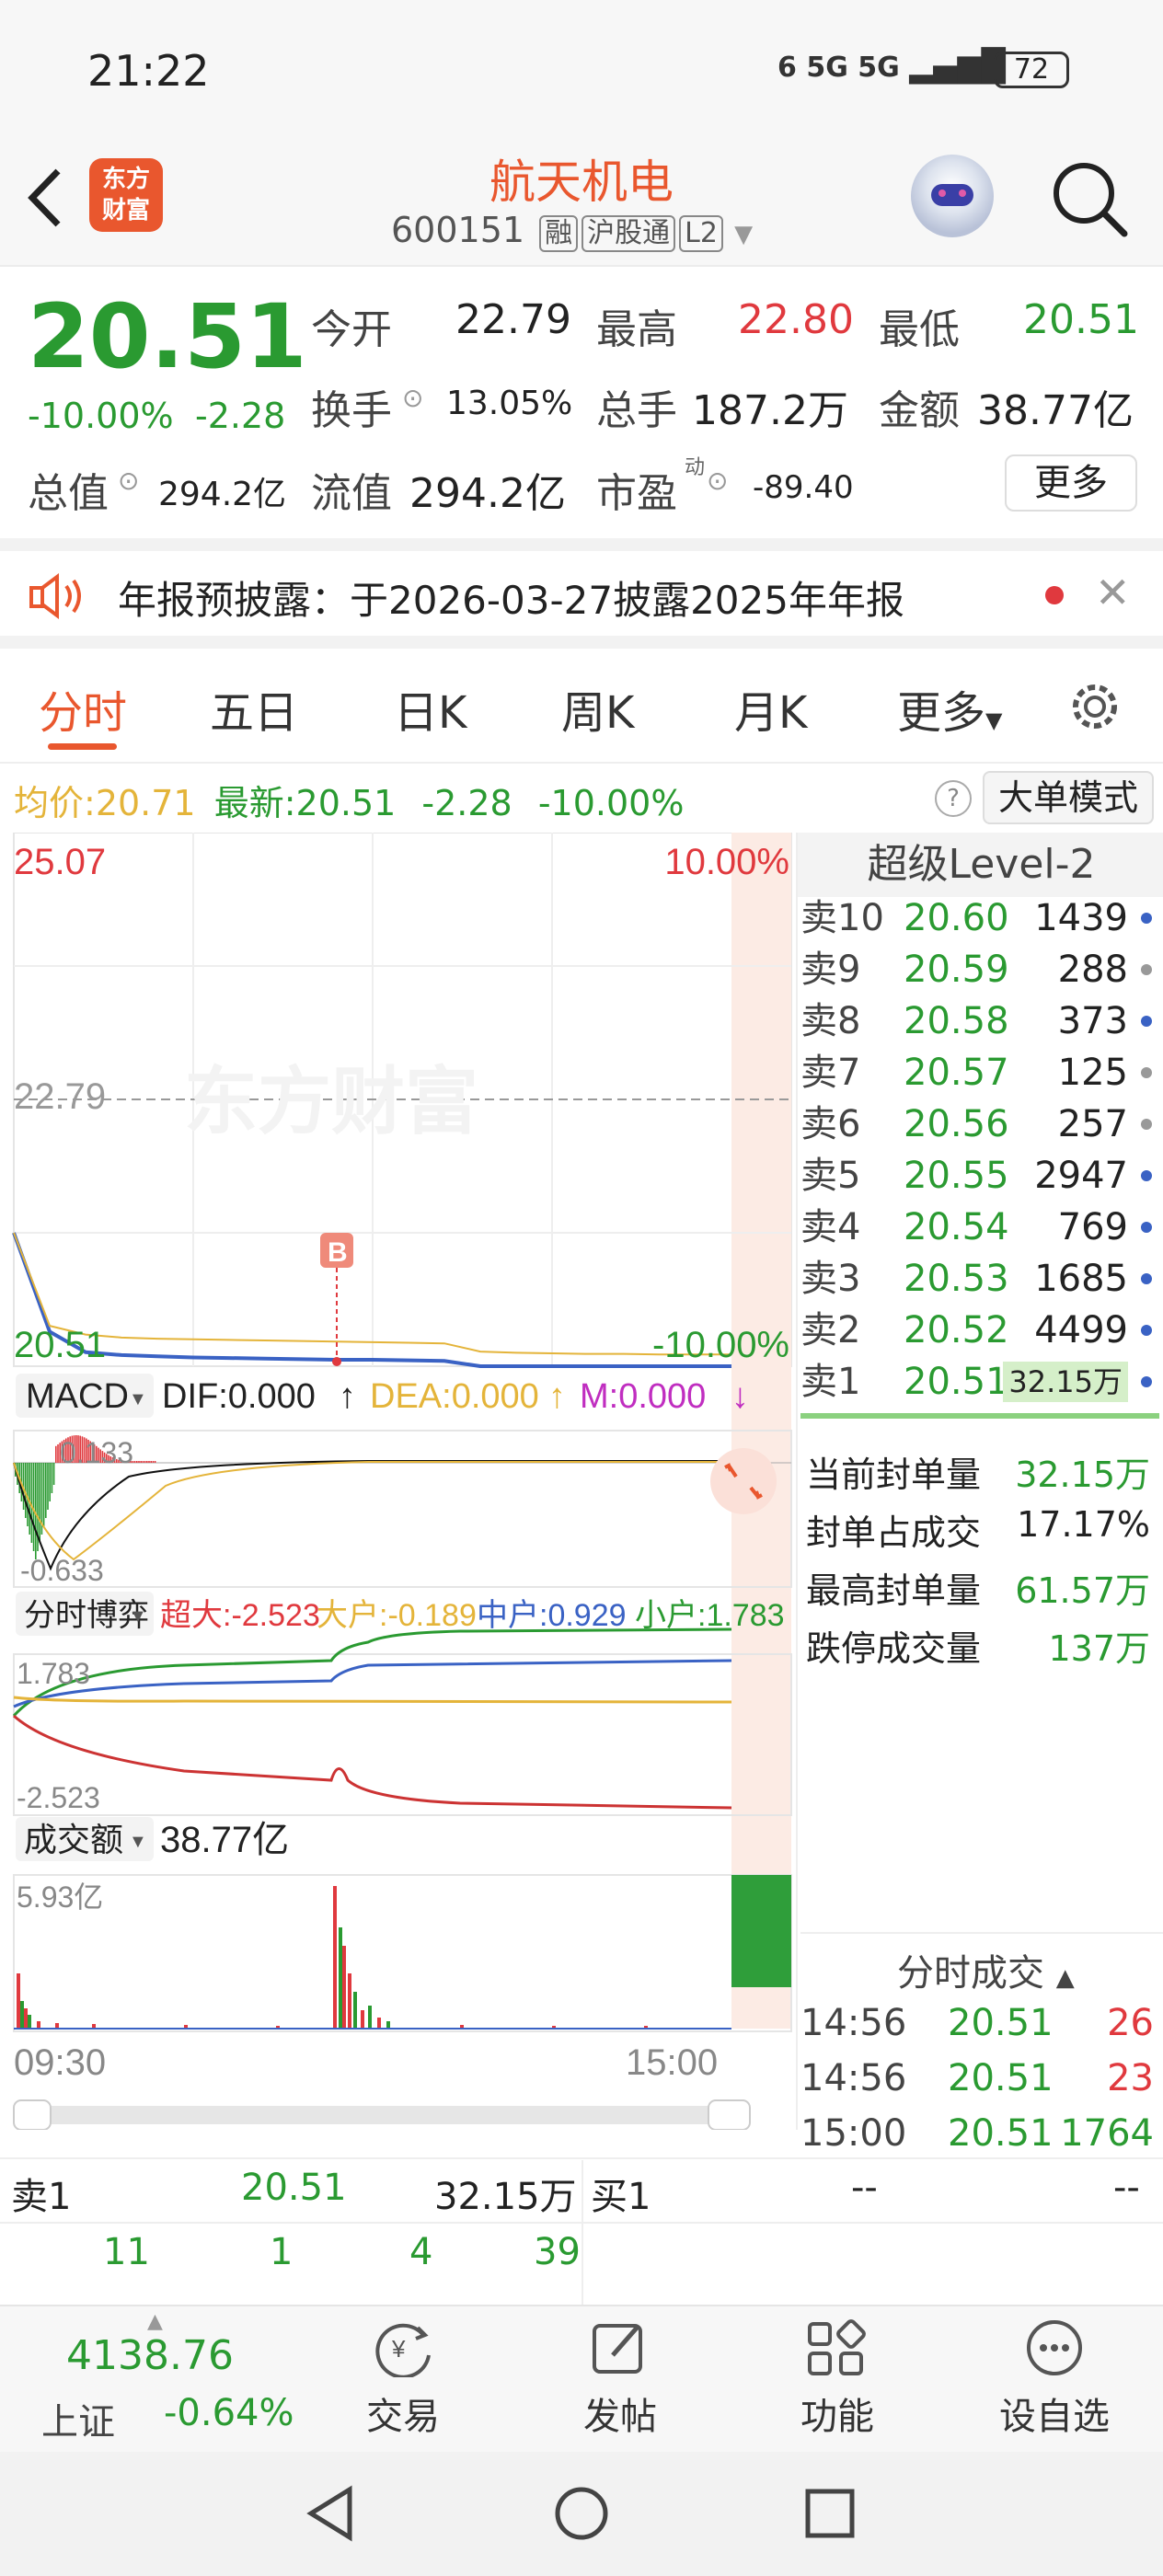 Image resolution: width=1163 pixels, height=2576 pixels. I want to click on ask-row: 卖3 20.53 1685, so click(980, 1279).